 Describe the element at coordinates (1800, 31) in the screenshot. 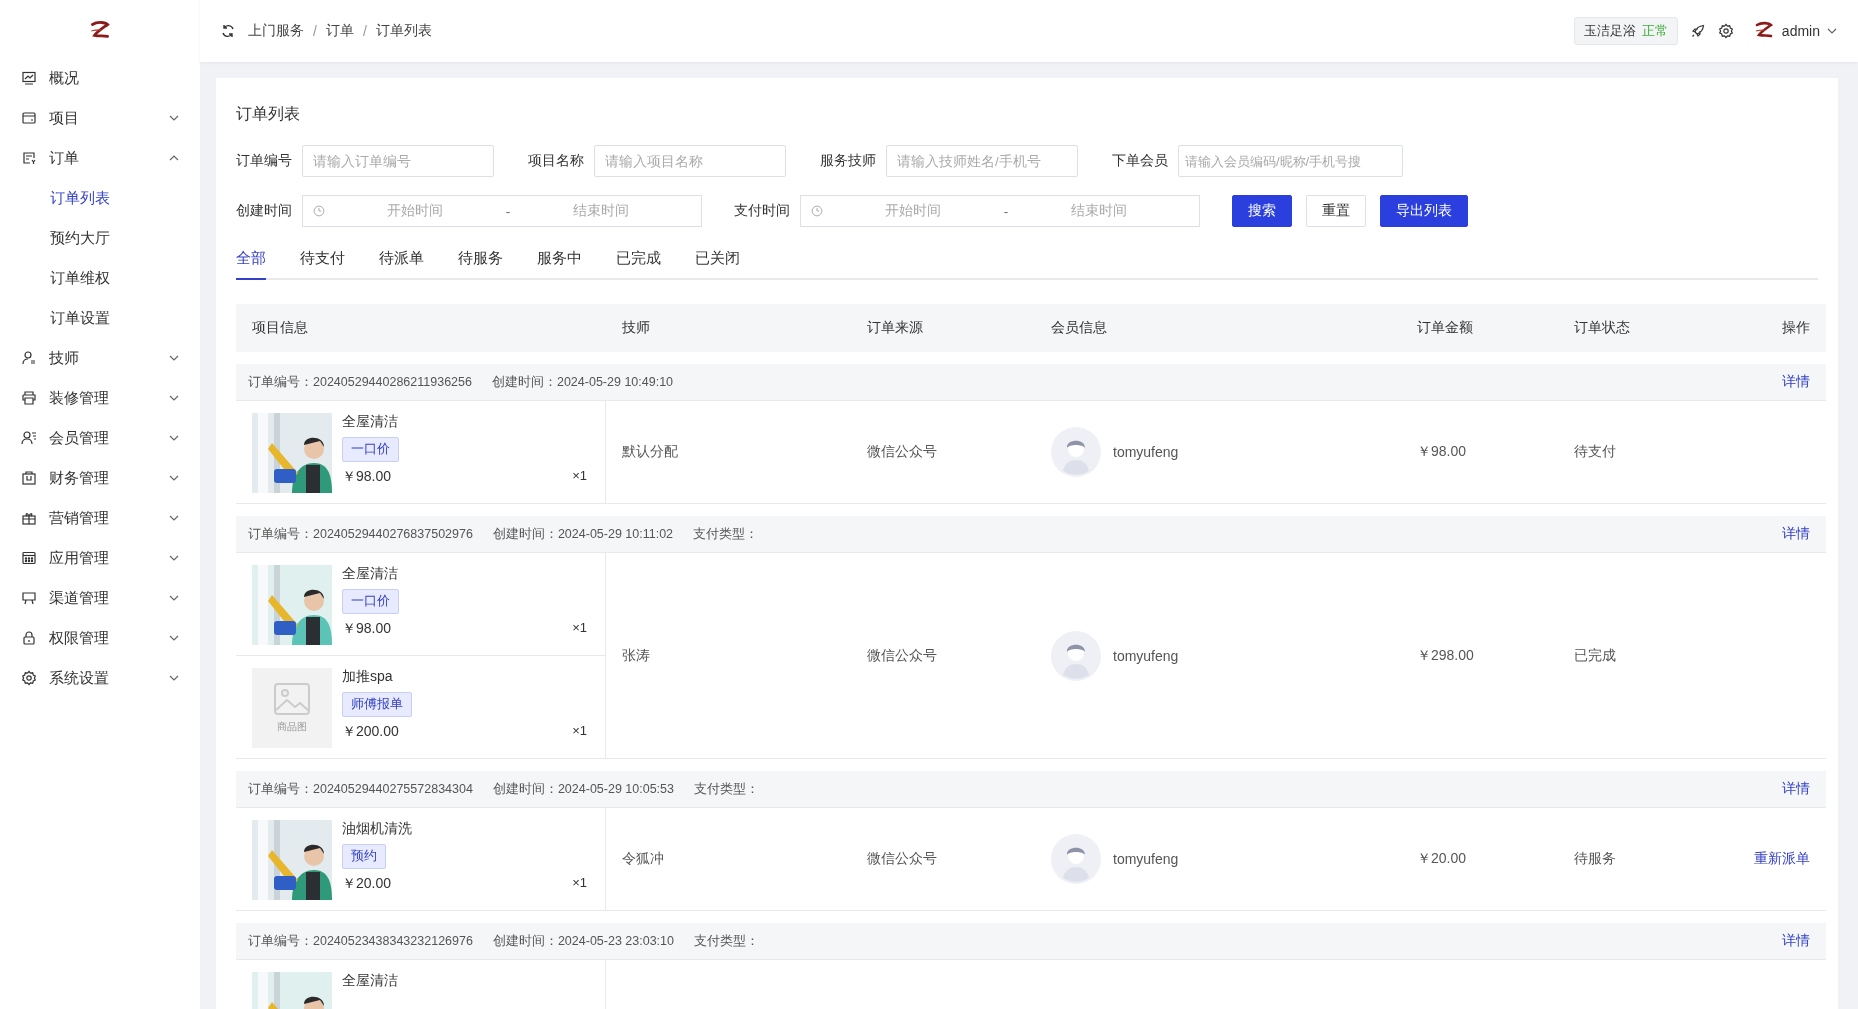

I see `user-name: admin` at that location.